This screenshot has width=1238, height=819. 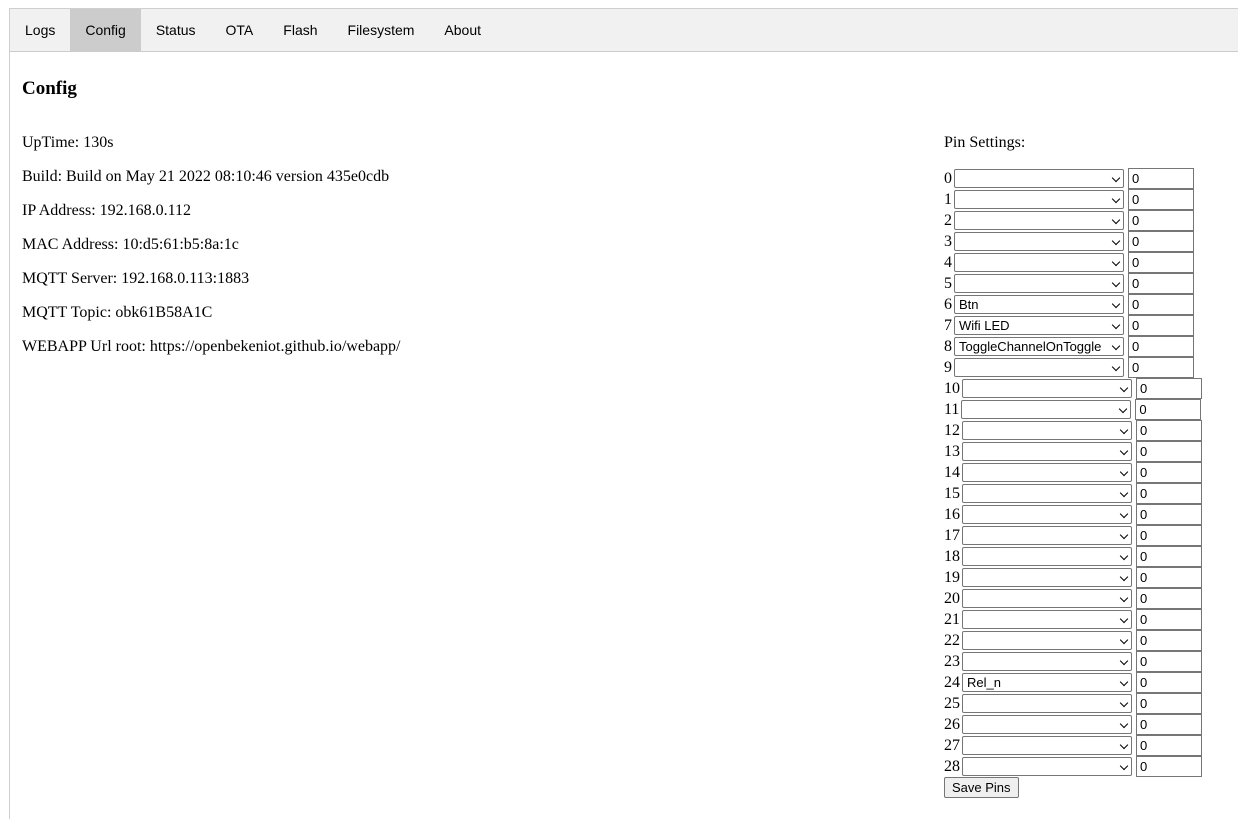 What do you see at coordinates (381, 30) in the screenshot?
I see `tab-filesystem: Filesystem` at bounding box center [381, 30].